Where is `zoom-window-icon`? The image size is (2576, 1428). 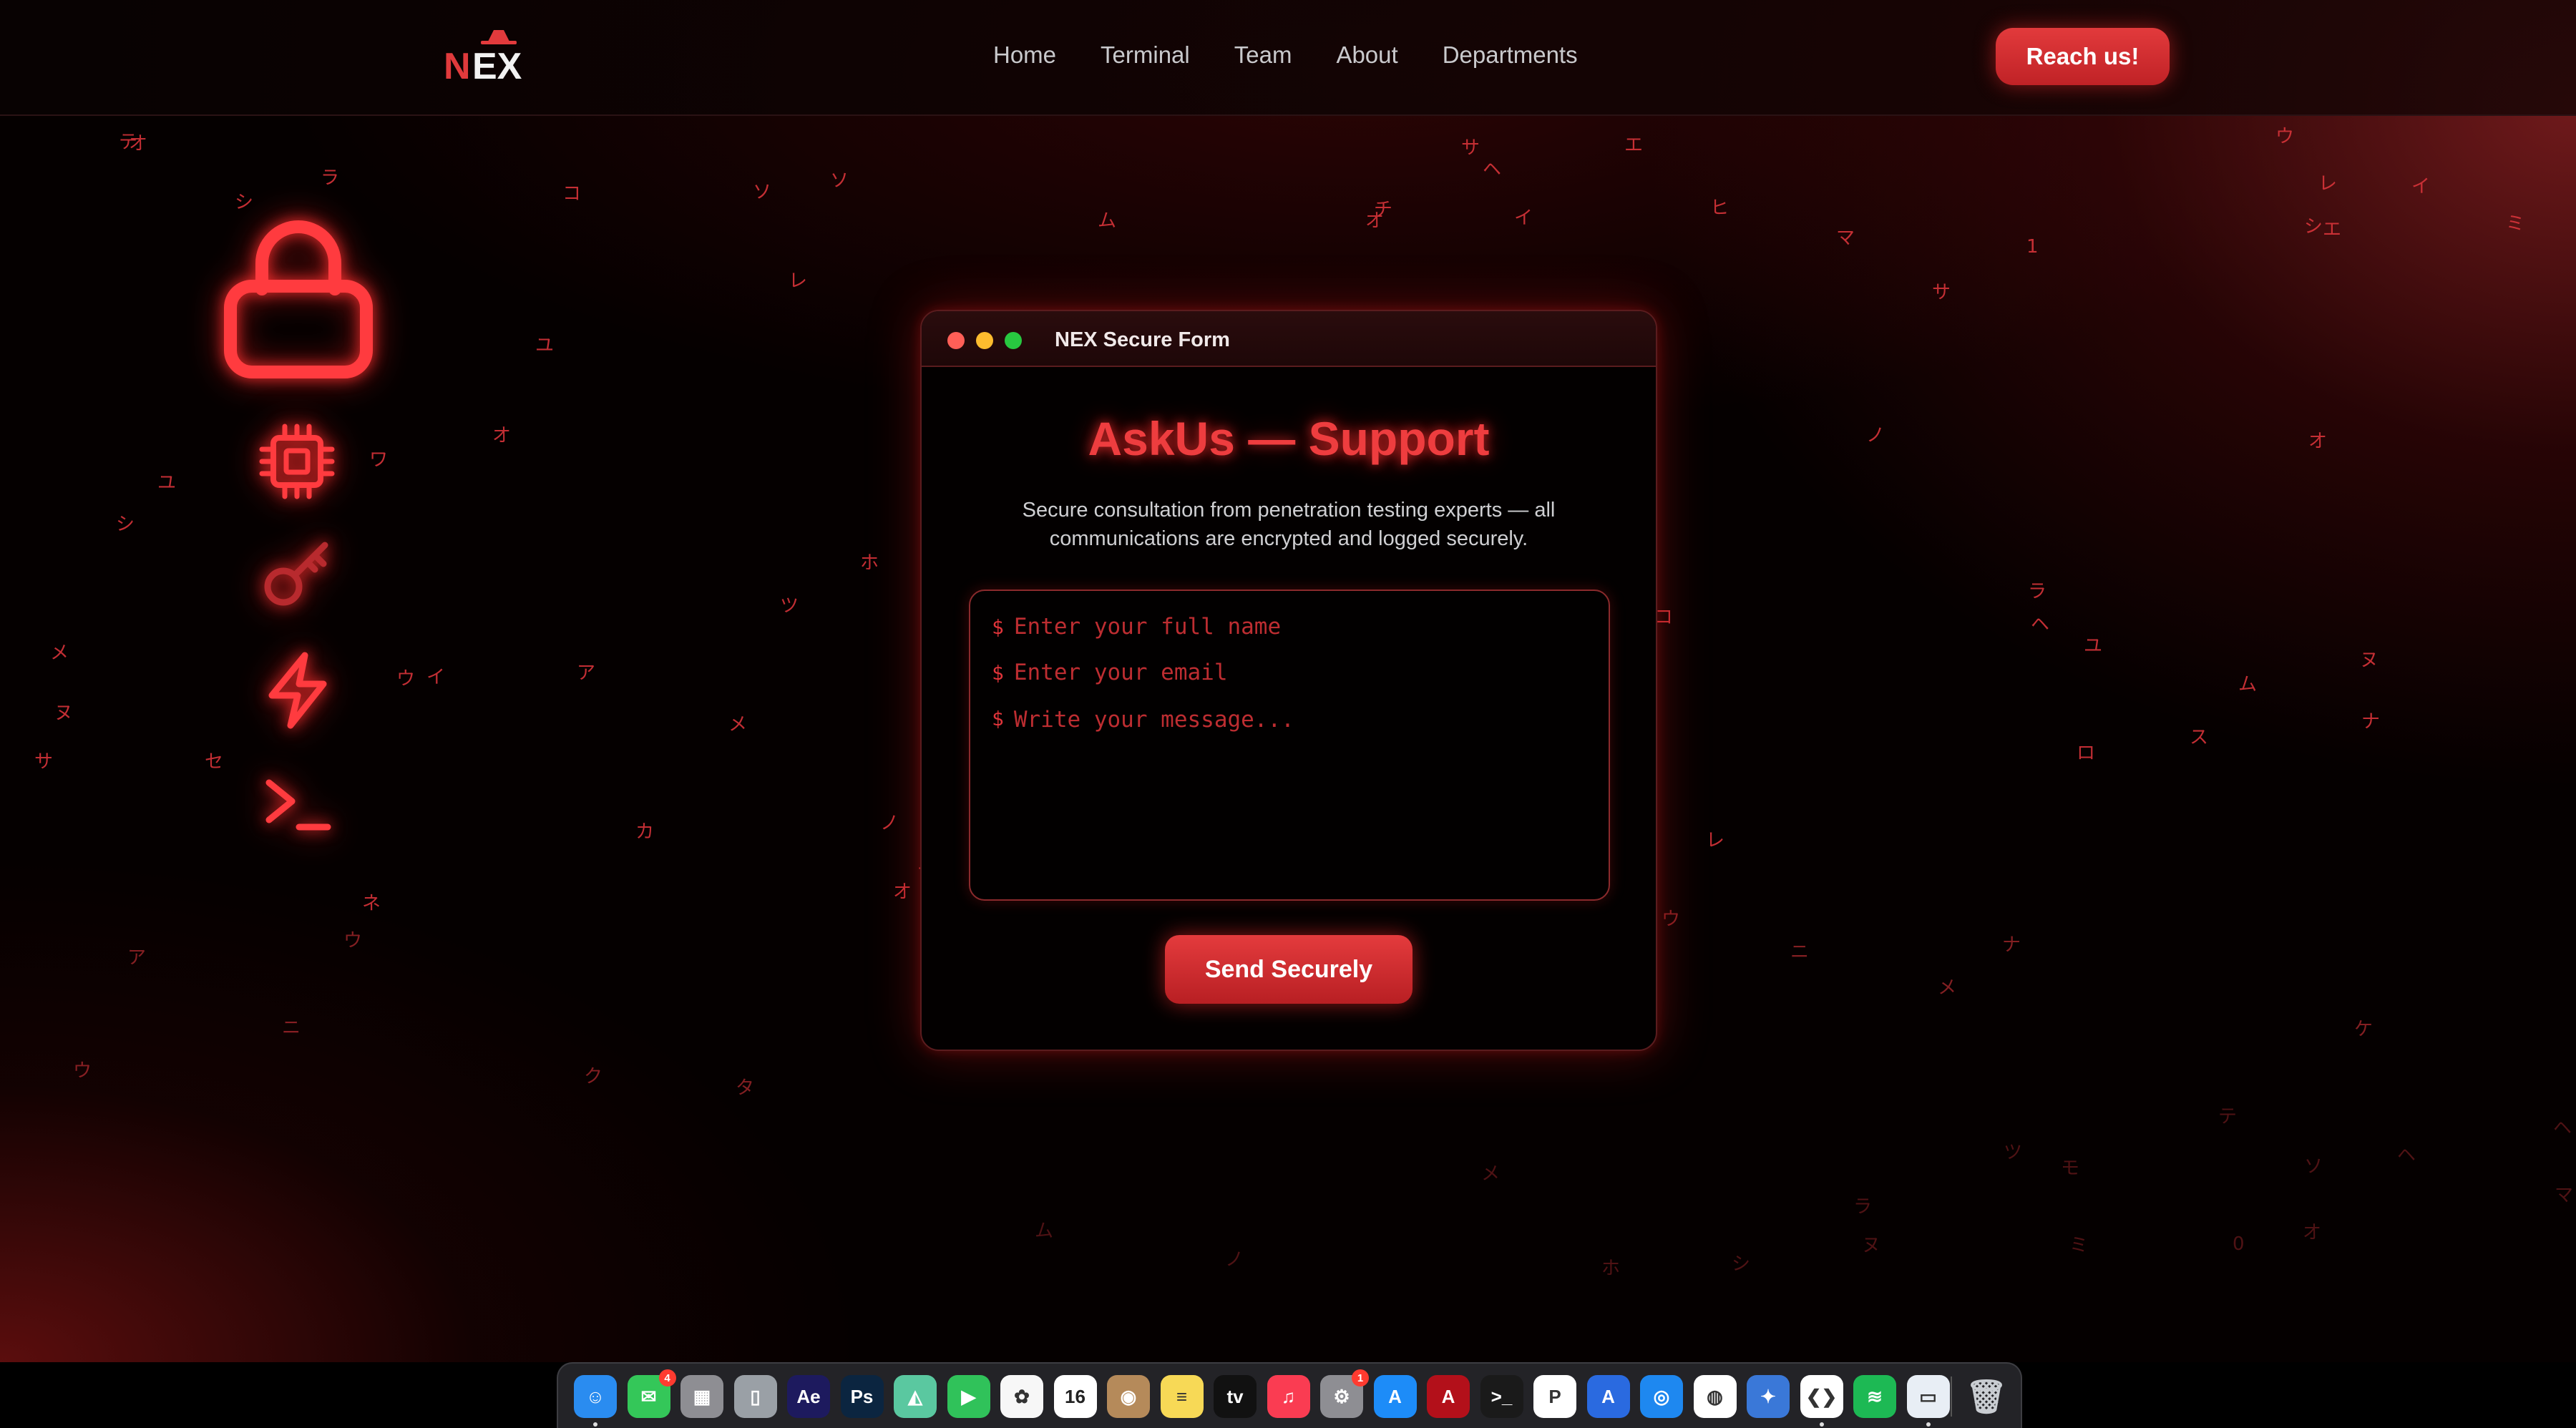
zoom-window-icon is located at coordinates (1013, 340).